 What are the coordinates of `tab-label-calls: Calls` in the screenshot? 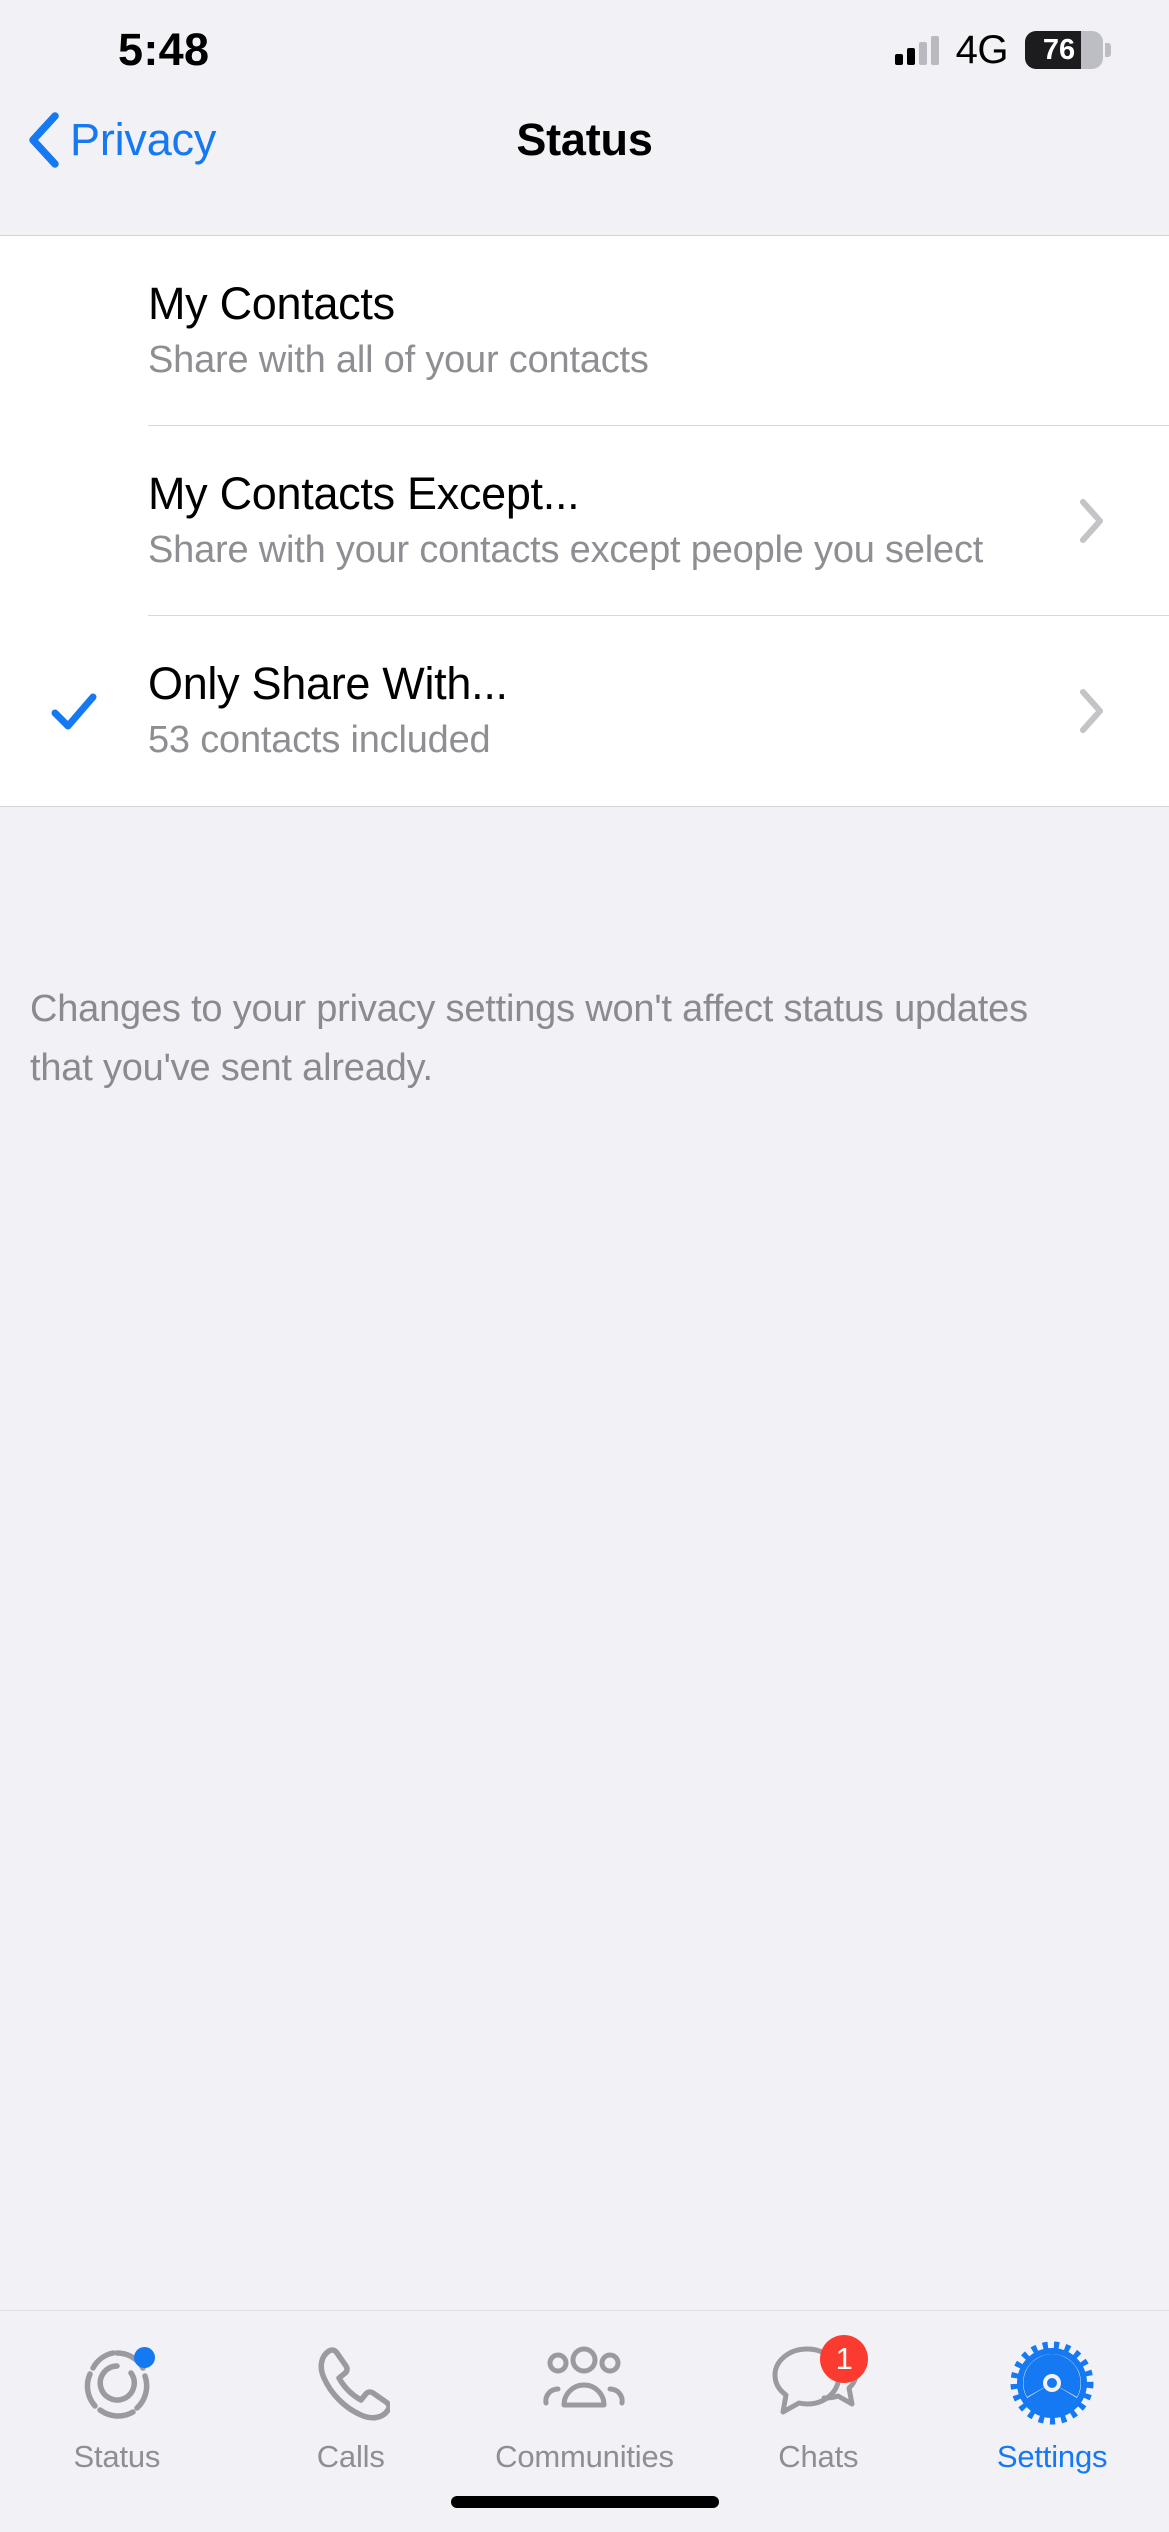 It's located at (350, 2456).